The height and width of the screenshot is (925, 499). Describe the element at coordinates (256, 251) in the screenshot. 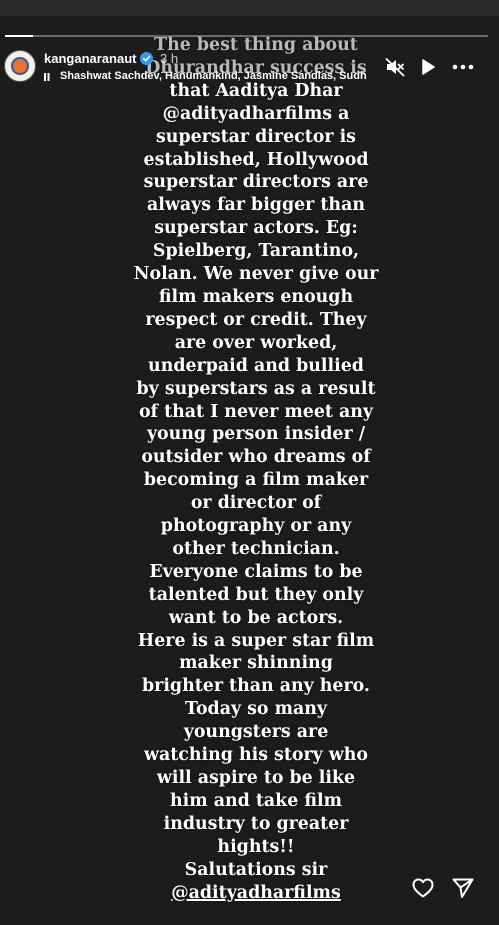

I see `story-text-line: Spielberg, Tarantino,` at that location.